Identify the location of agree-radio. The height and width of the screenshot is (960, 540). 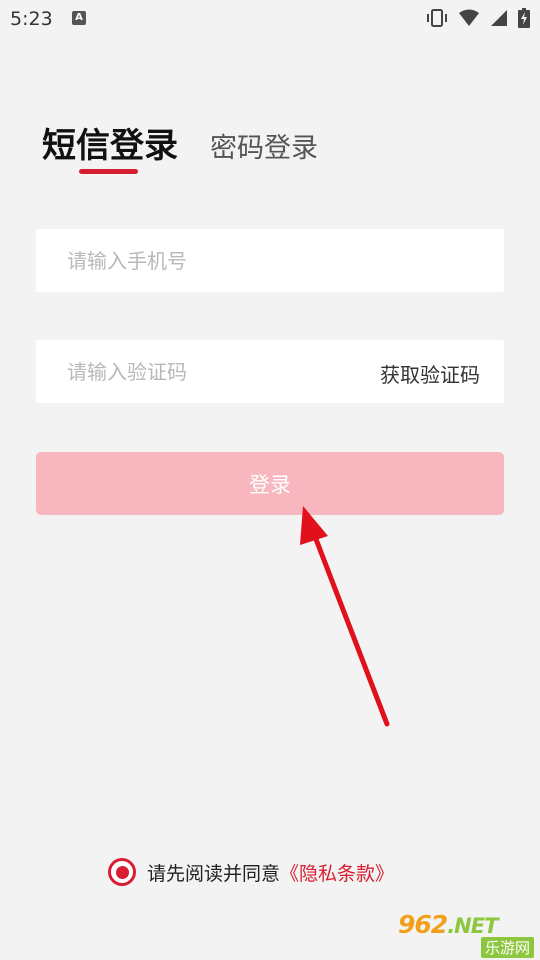
(122, 872).